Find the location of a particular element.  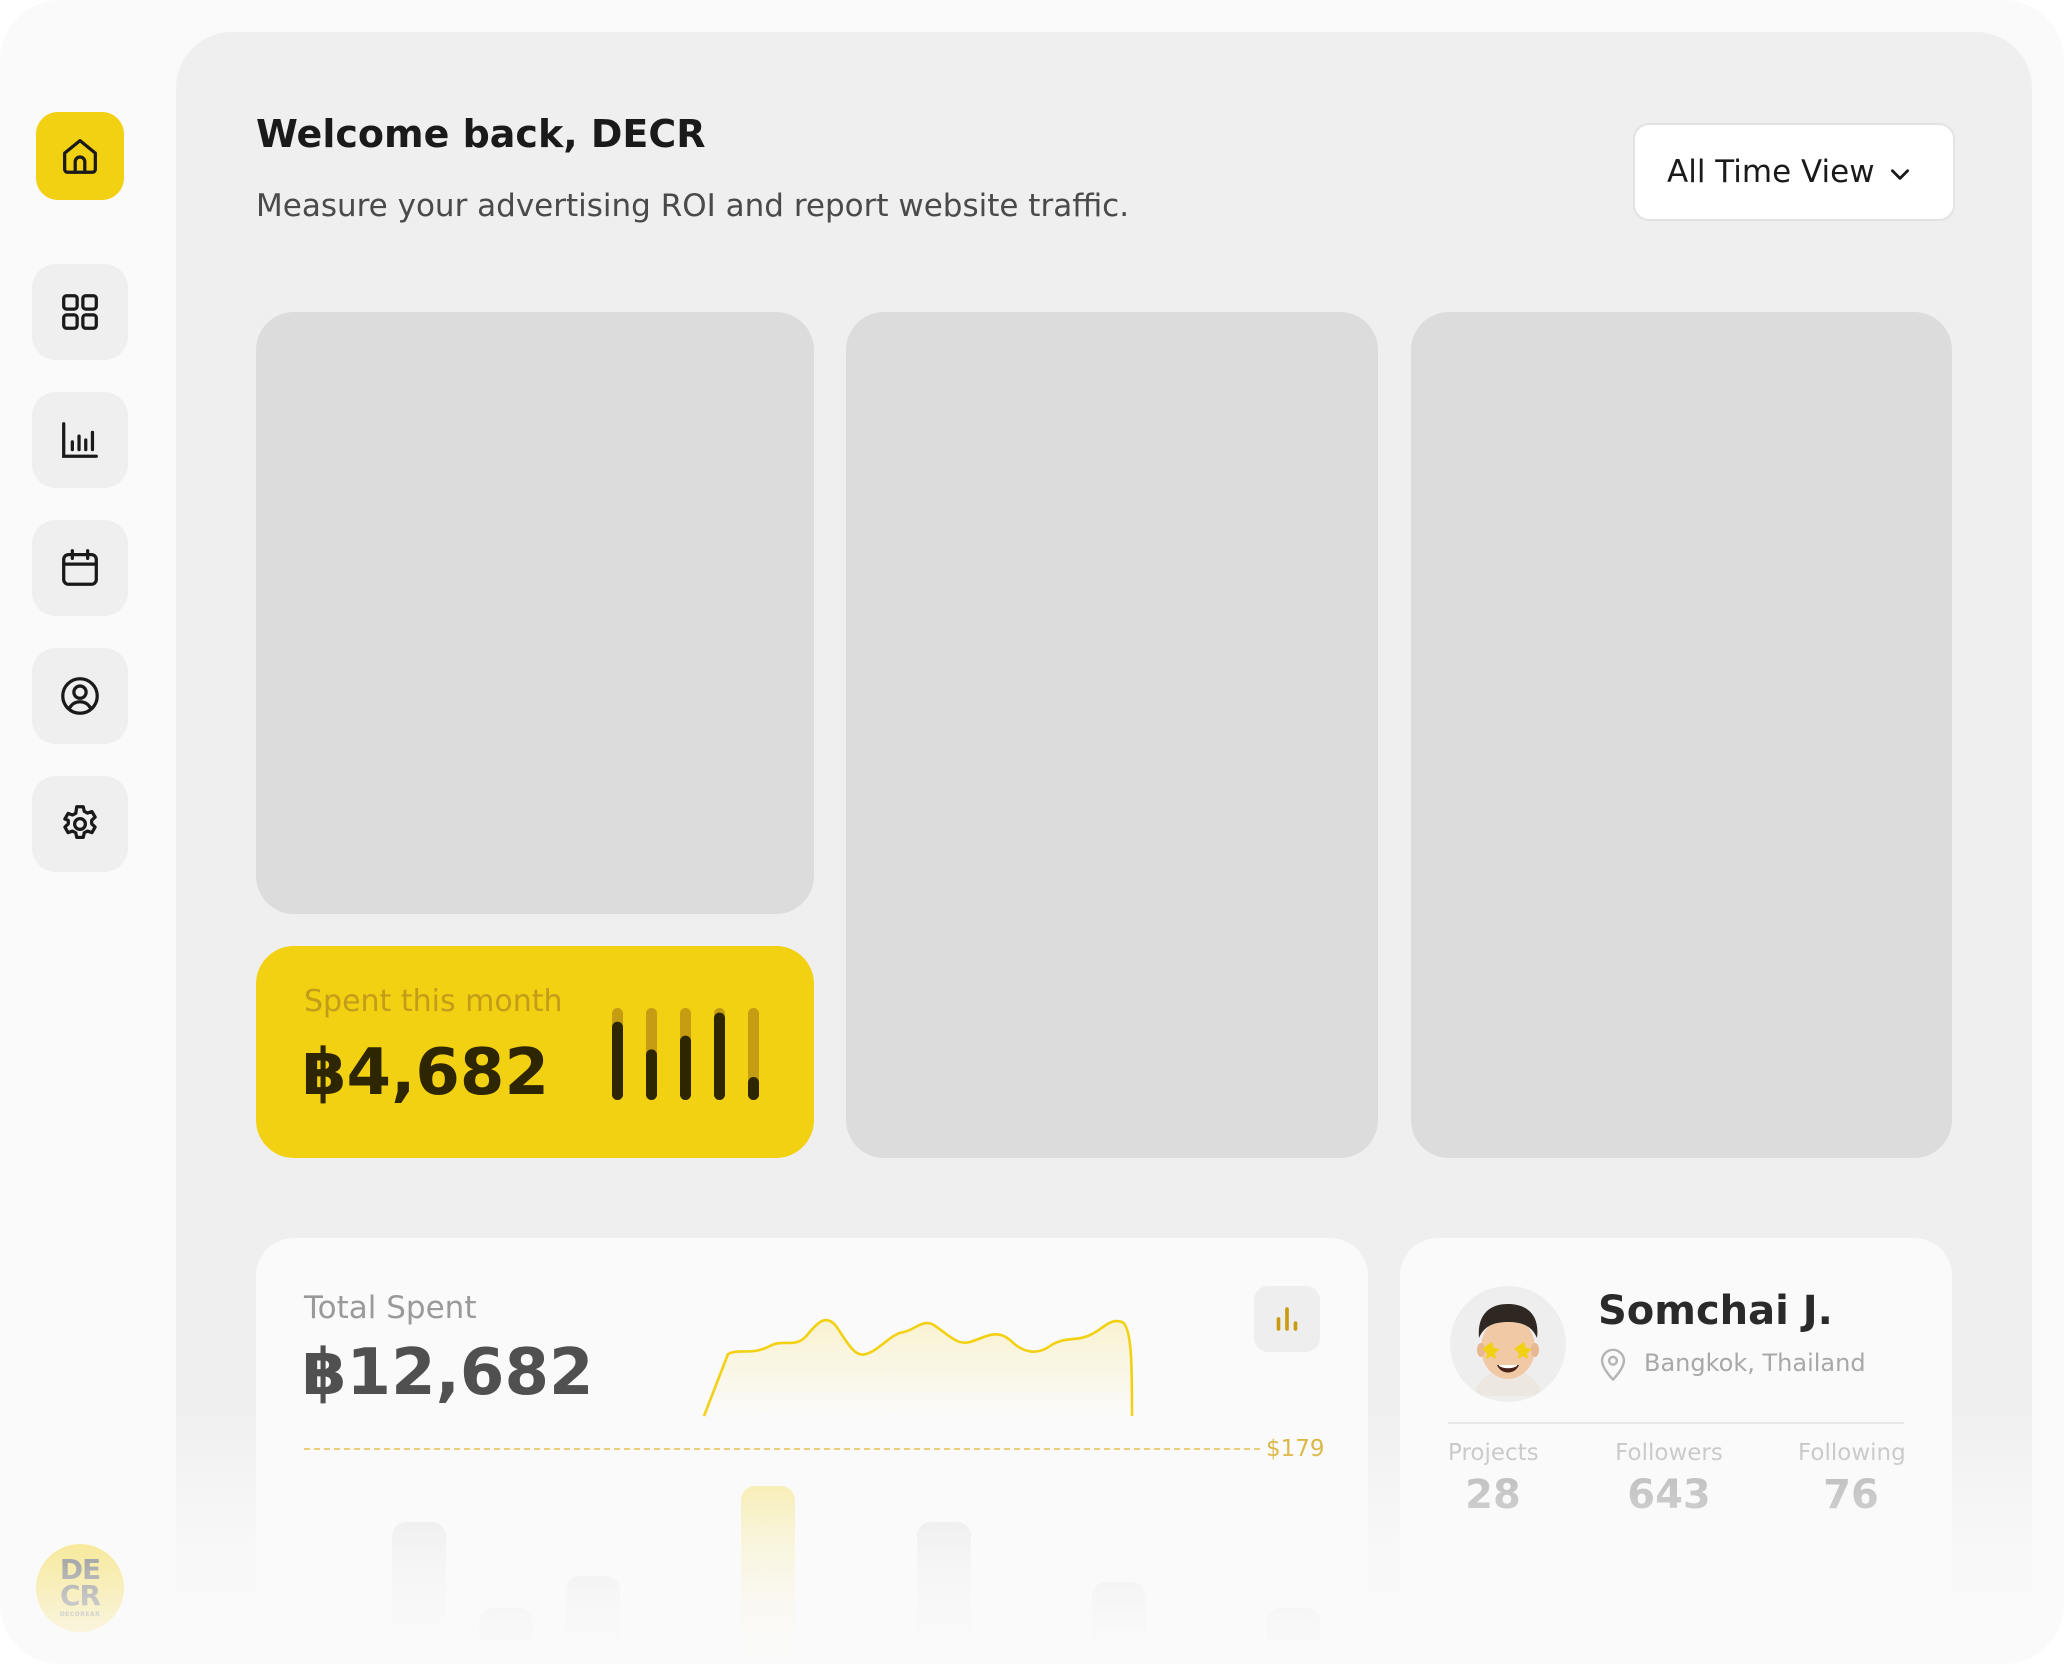

home-icon is located at coordinates (80, 156).